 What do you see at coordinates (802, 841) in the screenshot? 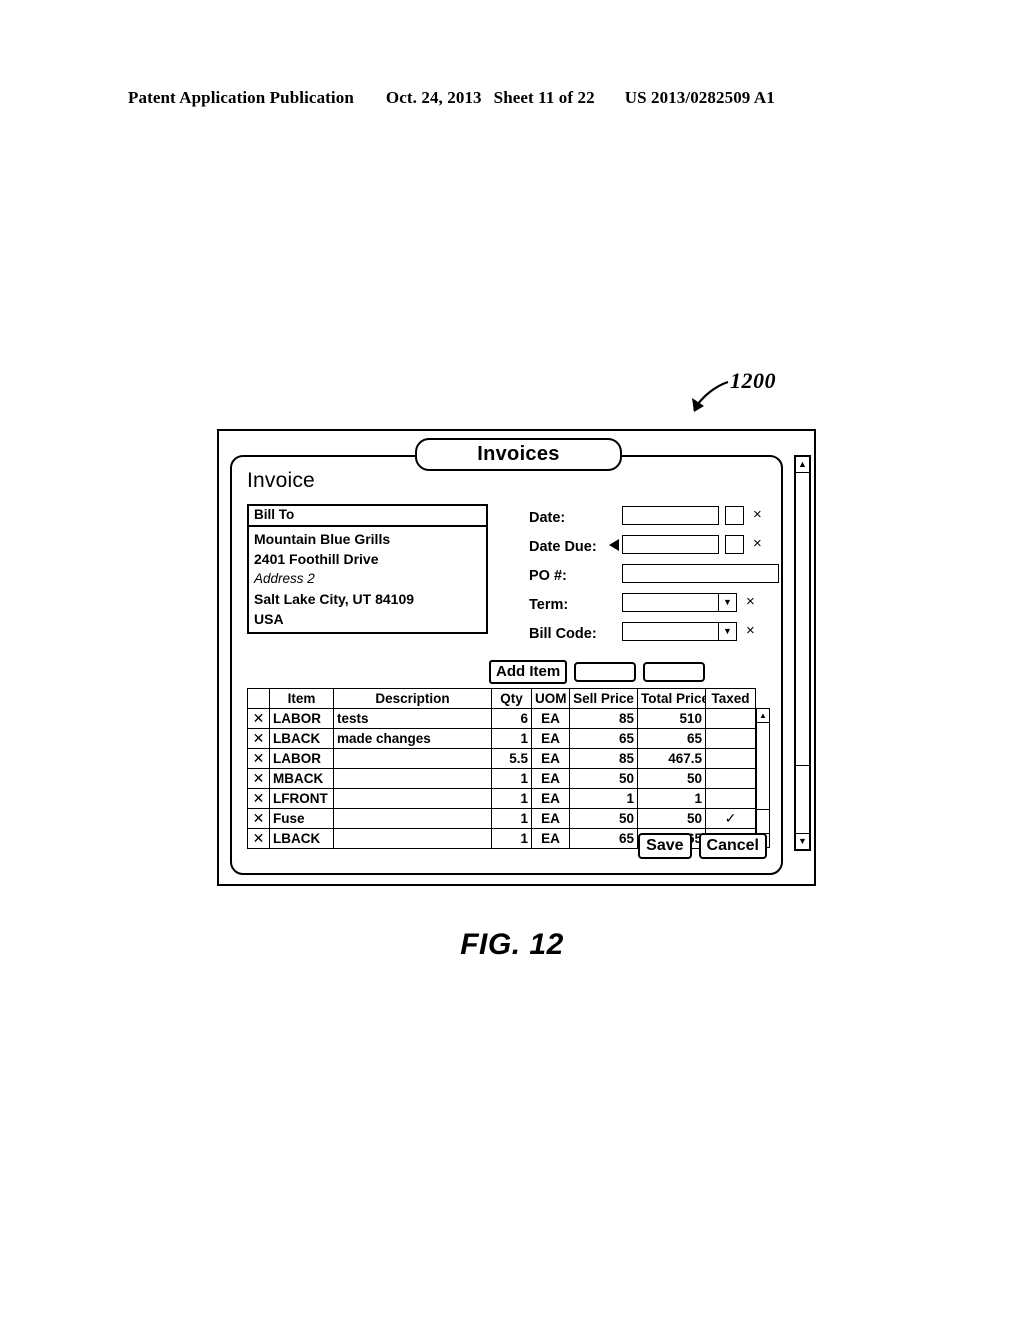
I see `scroll-down-arrow-icon: ▼` at bounding box center [802, 841].